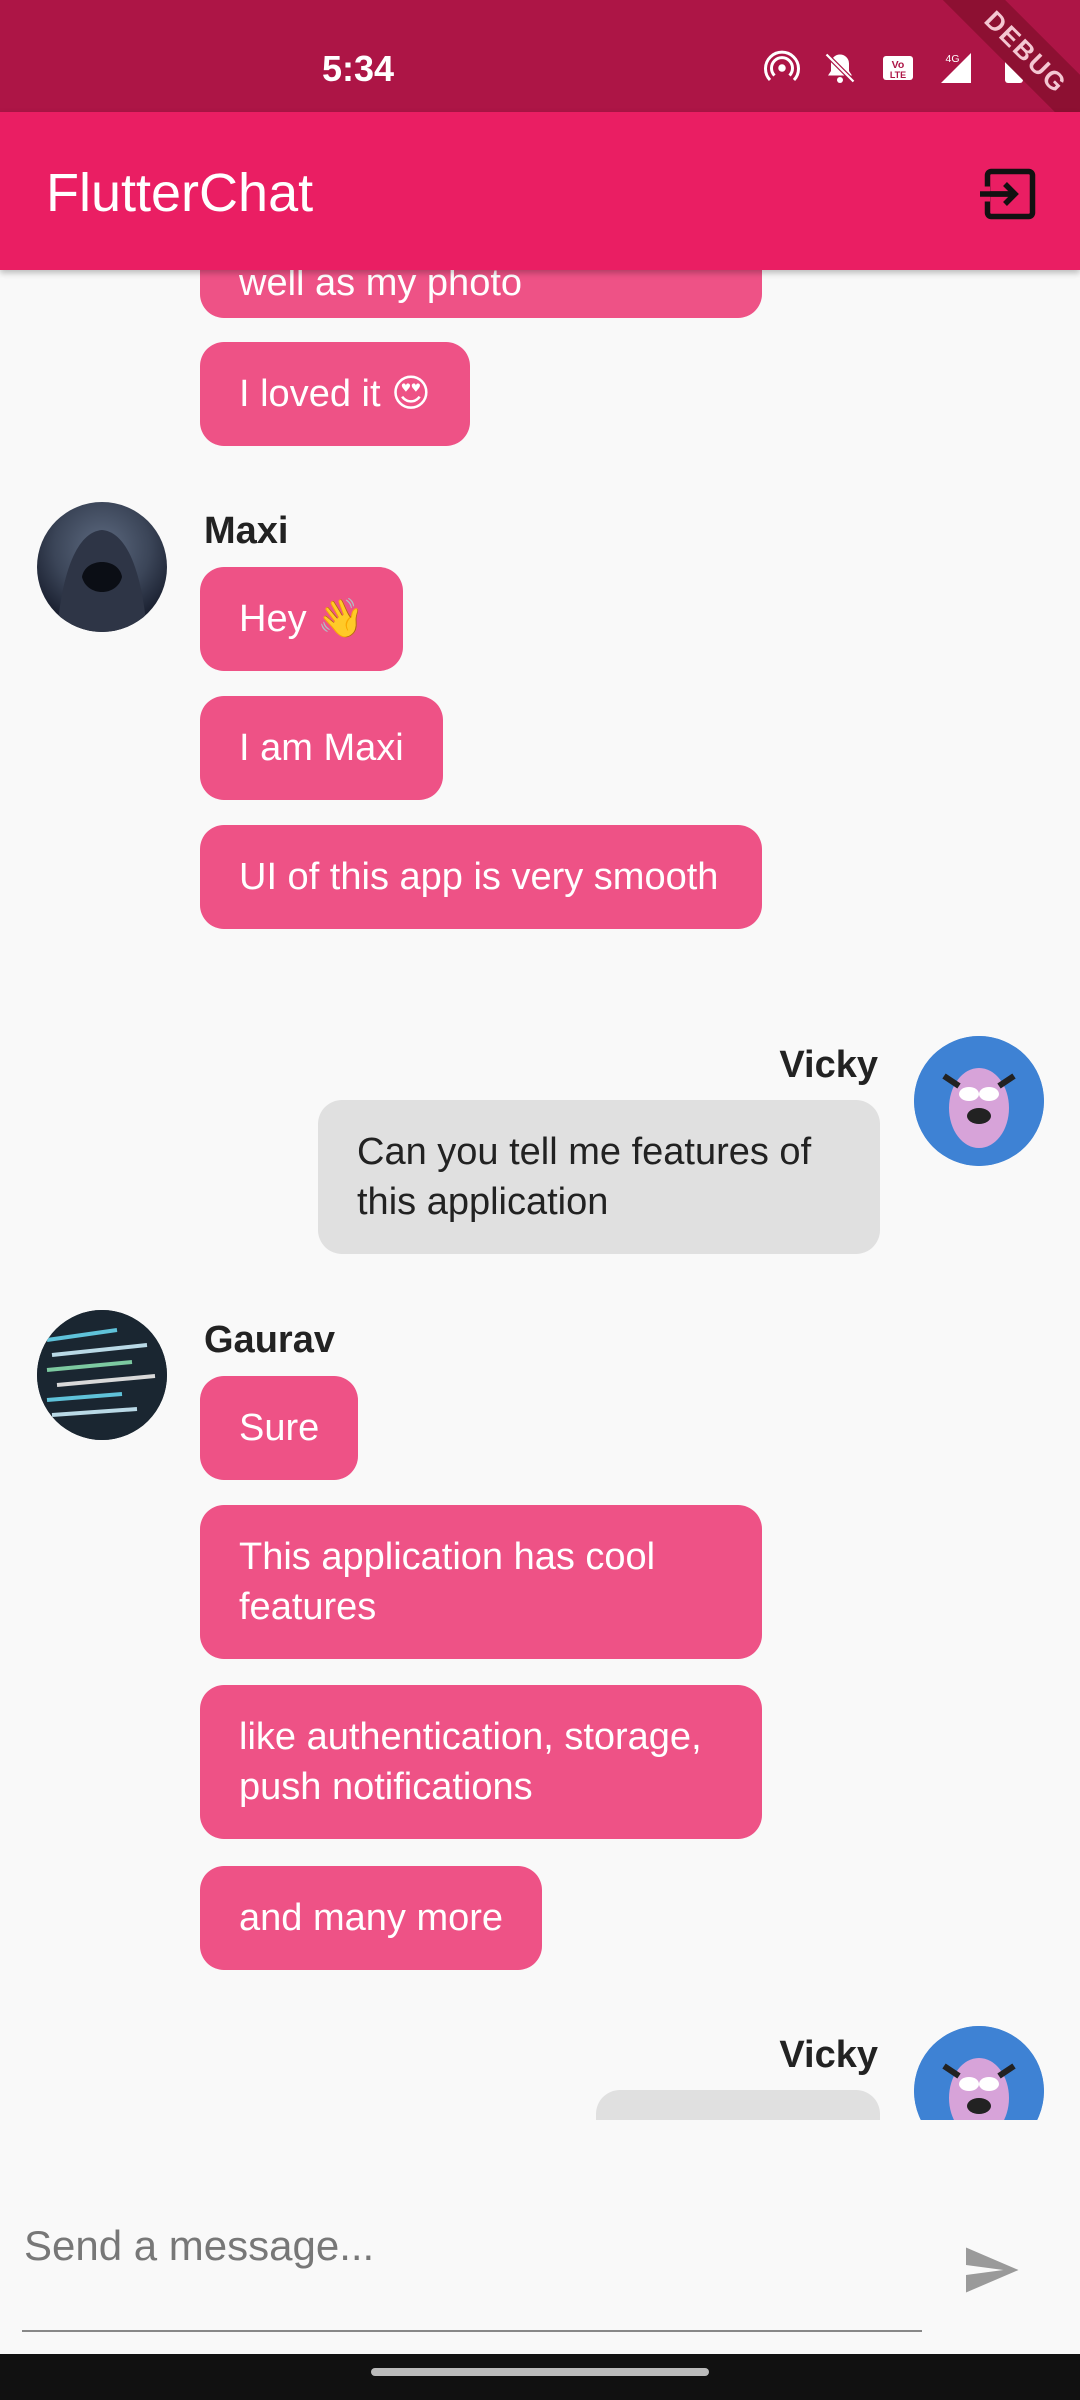  I want to click on sender-name: Gaurav, so click(269, 1340).